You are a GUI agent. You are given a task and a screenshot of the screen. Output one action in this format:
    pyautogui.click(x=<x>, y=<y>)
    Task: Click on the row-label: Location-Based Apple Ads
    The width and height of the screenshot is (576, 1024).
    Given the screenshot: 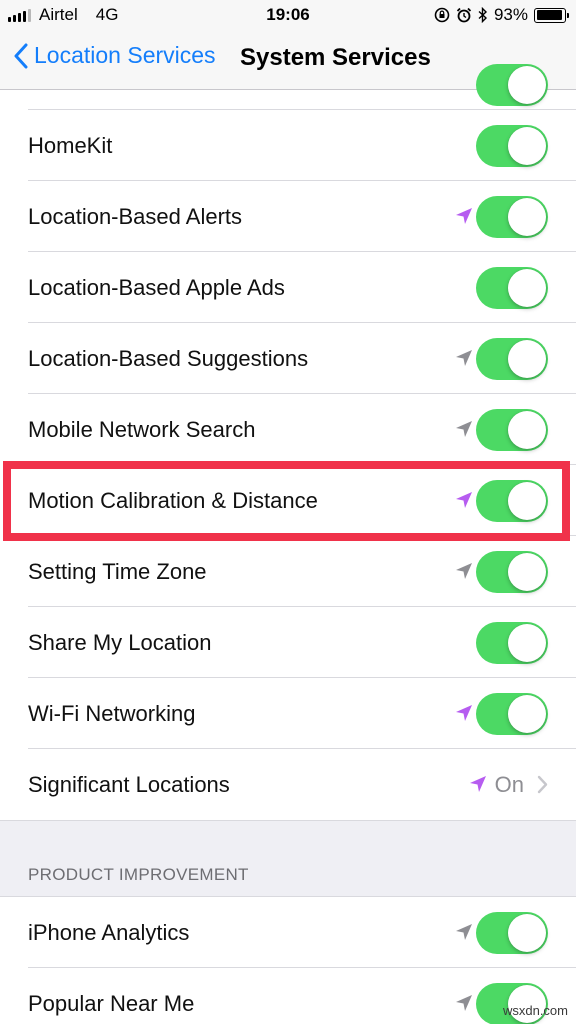 What is the action you would take?
    pyautogui.click(x=156, y=287)
    